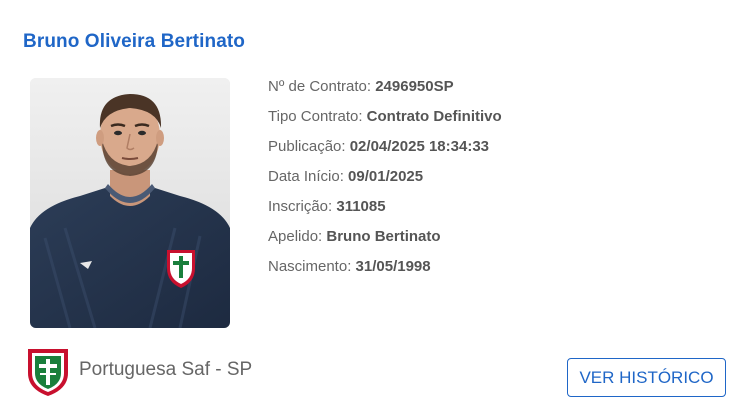 The height and width of the screenshot is (418, 753). I want to click on detail-value: 31/05/1998, so click(393, 266).